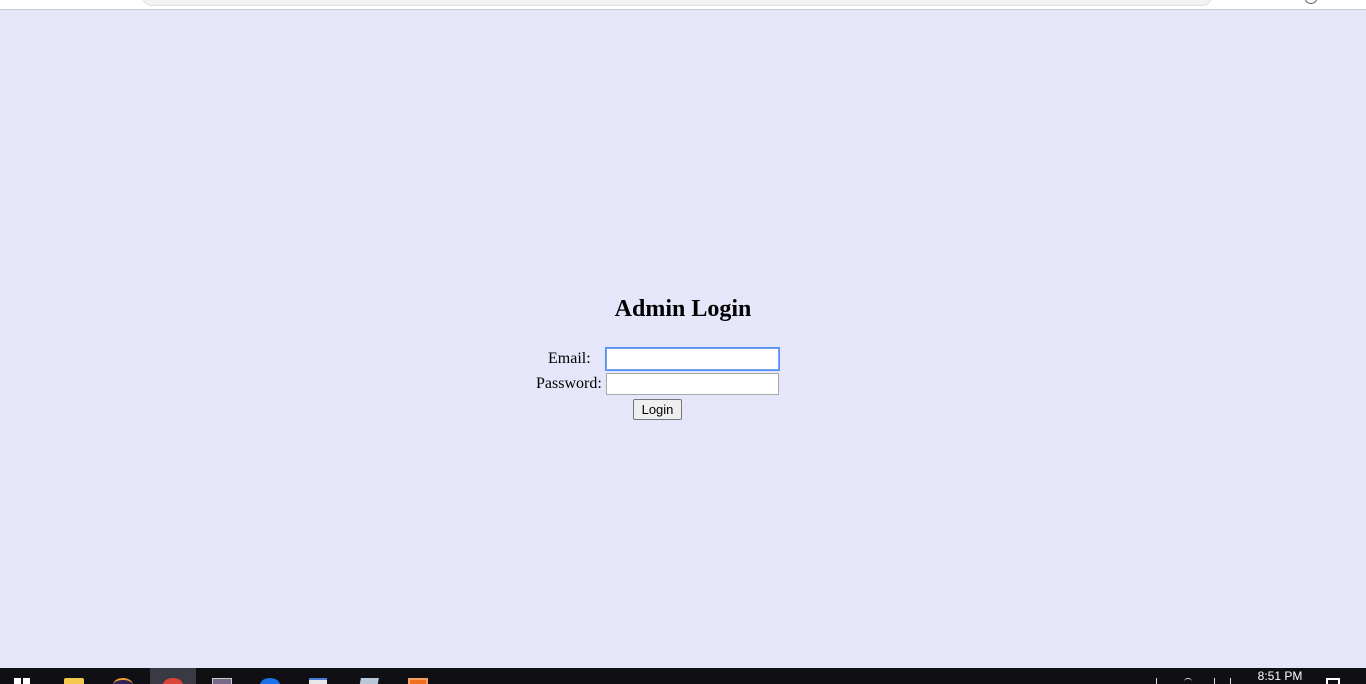 The height and width of the screenshot is (684, 1366). Describe the element at coordinates (270, 681) in the screenshot. I see `edge-icon` at that location.